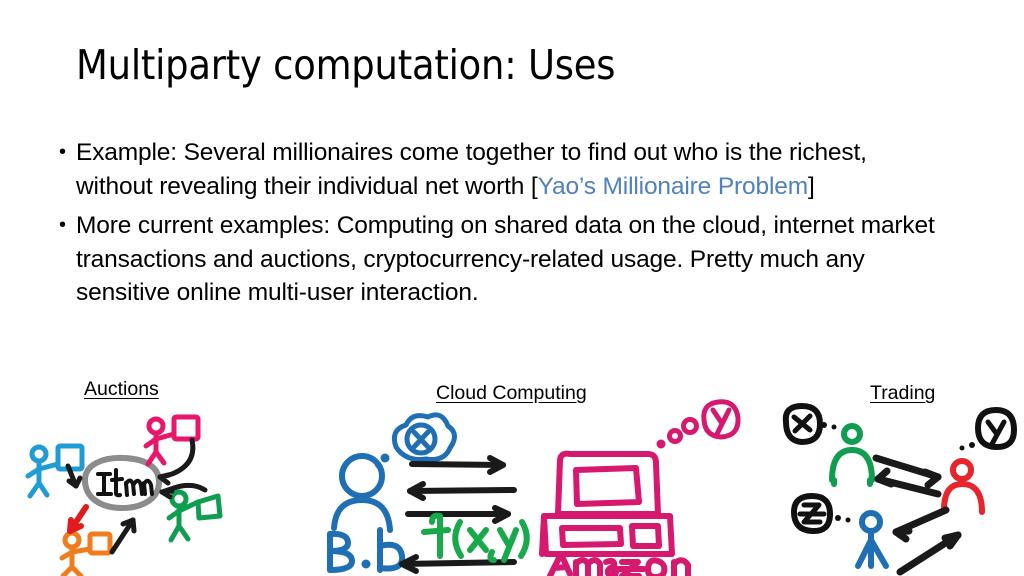 The image size is (1024, 576). I want to click on figure-auctions-sketch, so click(132, 490).